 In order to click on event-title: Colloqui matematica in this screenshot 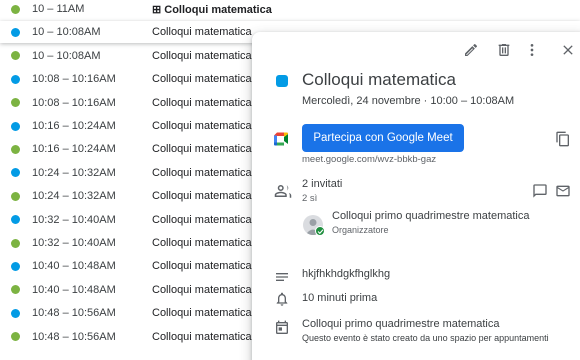, I will do `click(379, 79)`.